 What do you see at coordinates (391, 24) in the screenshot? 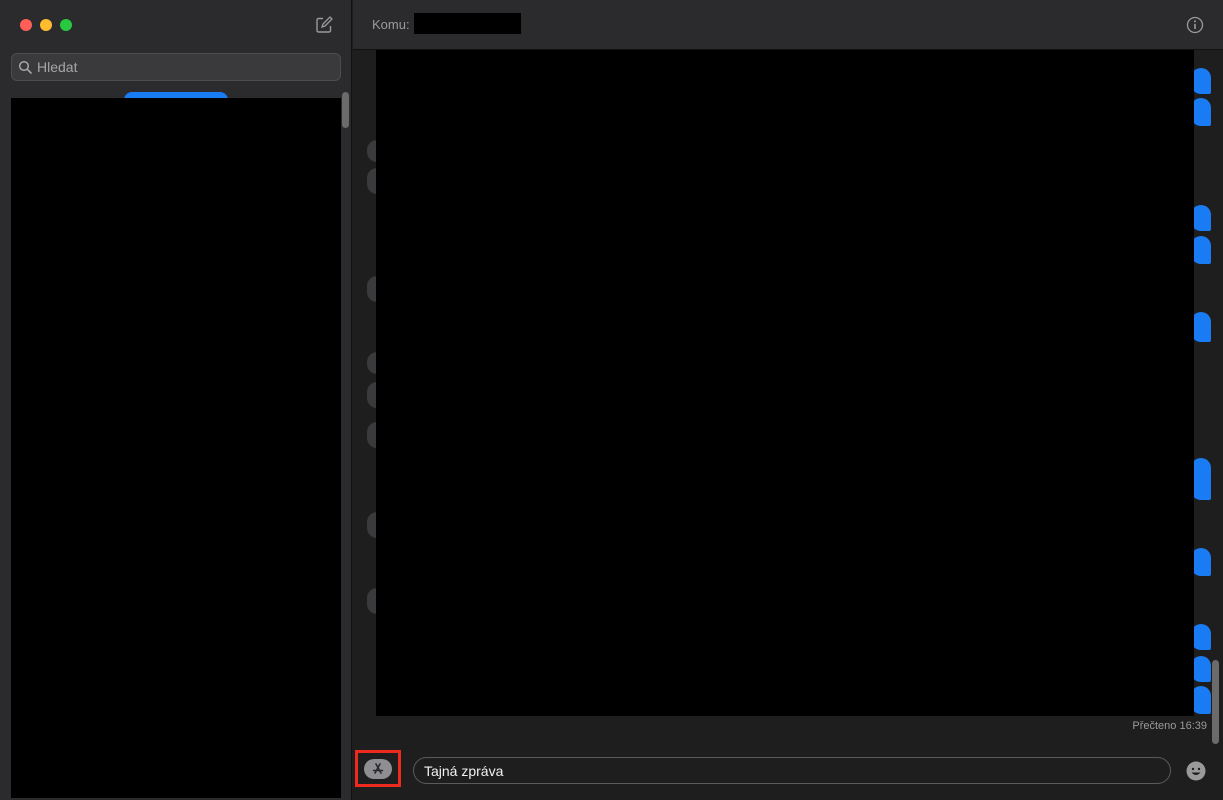
I see `to-label: Komu:` at bounding box center [391, 24].